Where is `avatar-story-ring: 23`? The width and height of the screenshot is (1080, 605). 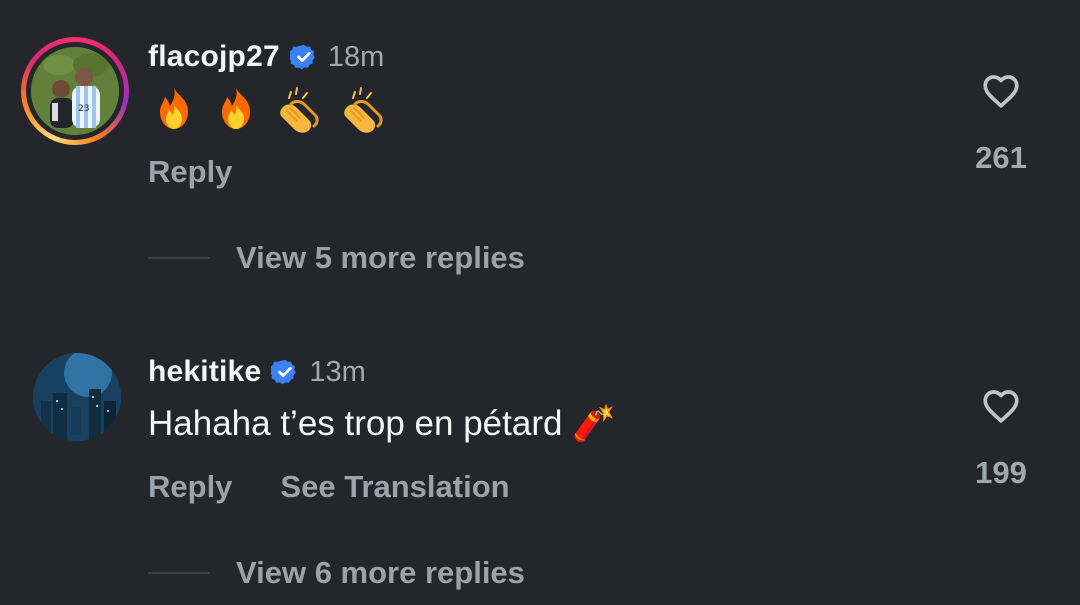
avatar-story-ring: 23 is located at coordinates (75, 91).